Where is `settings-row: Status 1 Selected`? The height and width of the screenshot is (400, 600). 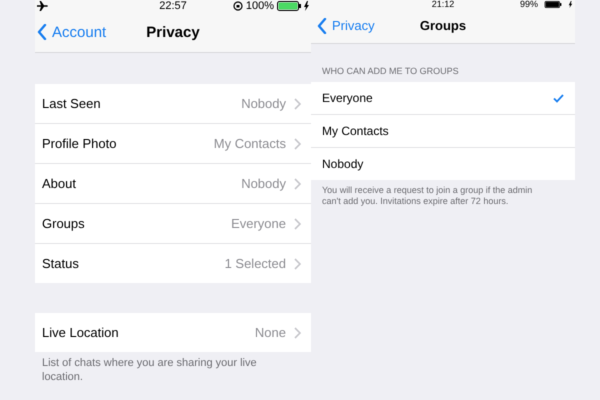 settings-row: Status 1 Selected is located at coordinates (173, 263).